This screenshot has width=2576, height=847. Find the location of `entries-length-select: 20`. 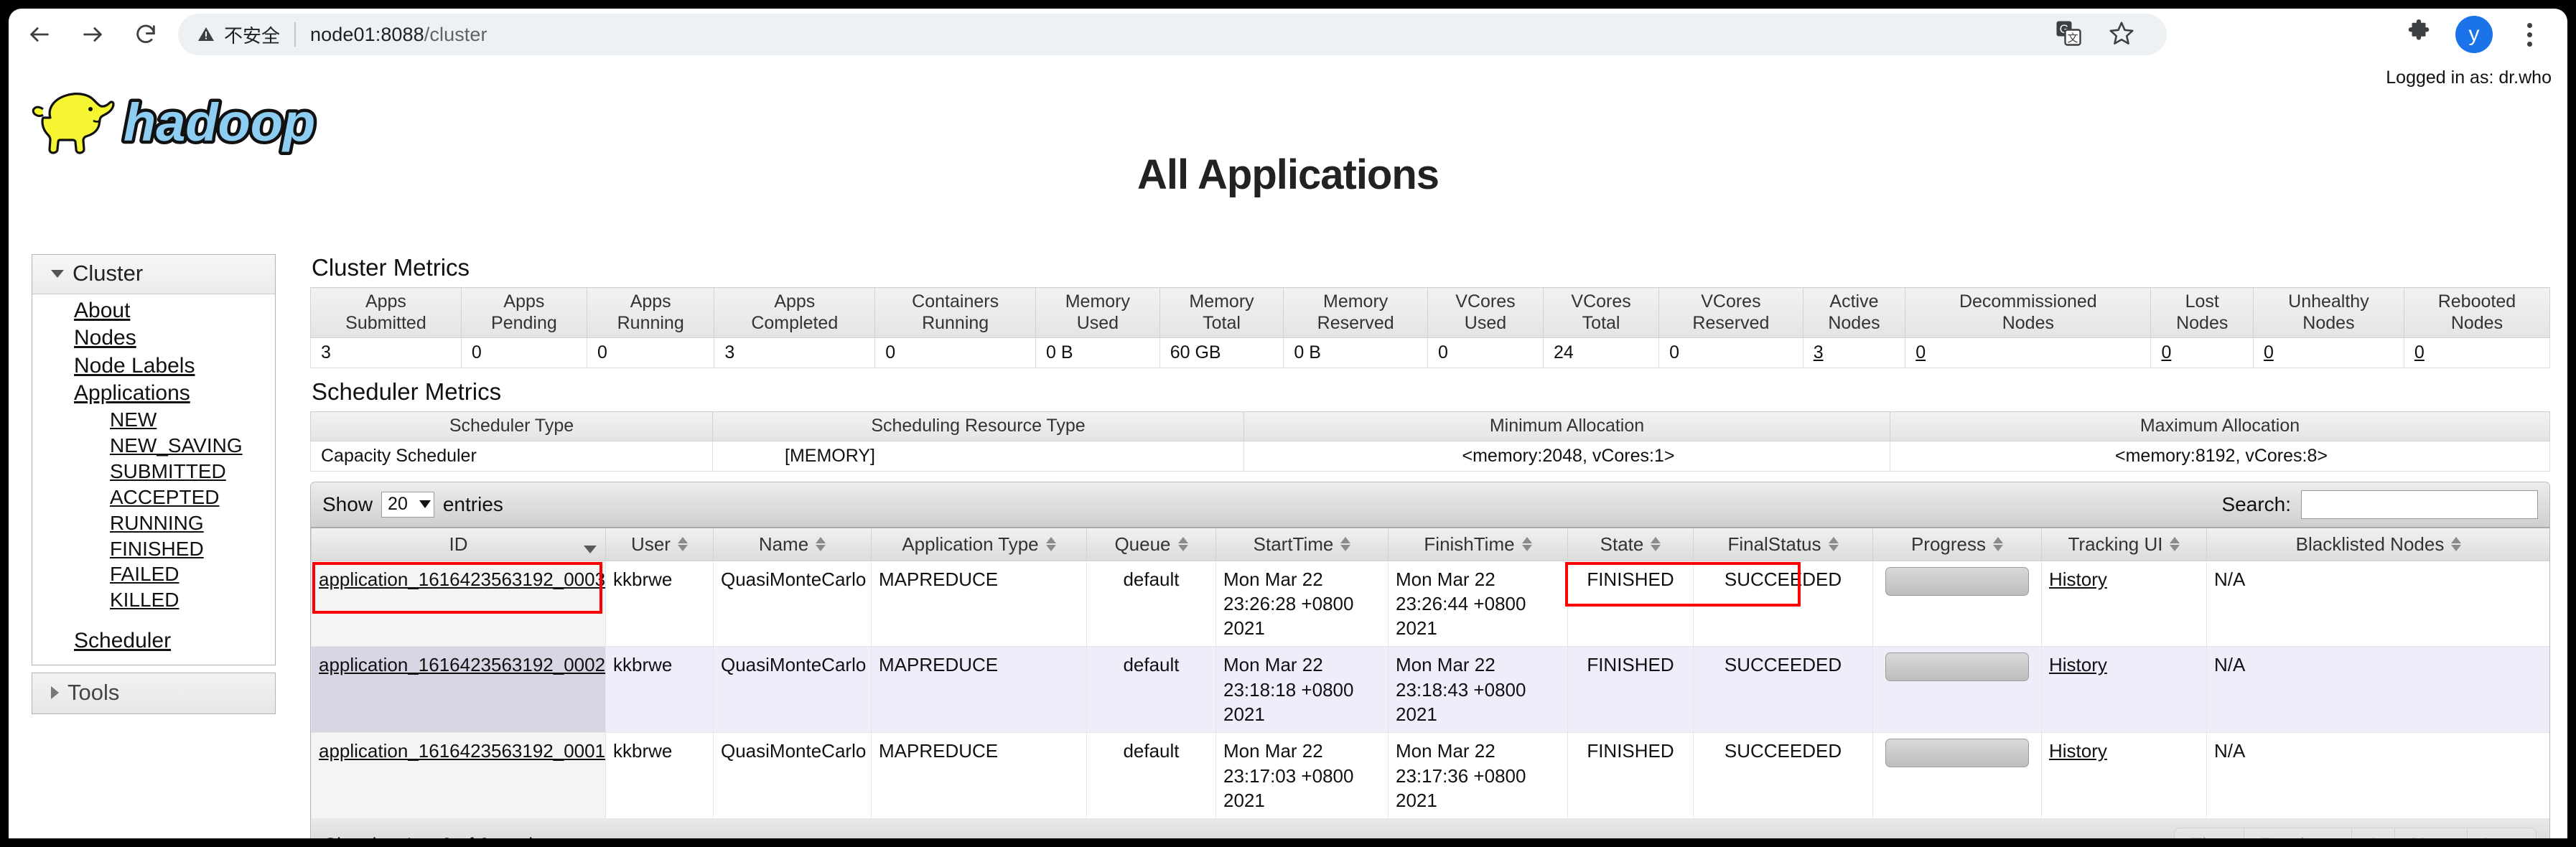

entries-length-select: 20 is located at coordinates (407, 504).